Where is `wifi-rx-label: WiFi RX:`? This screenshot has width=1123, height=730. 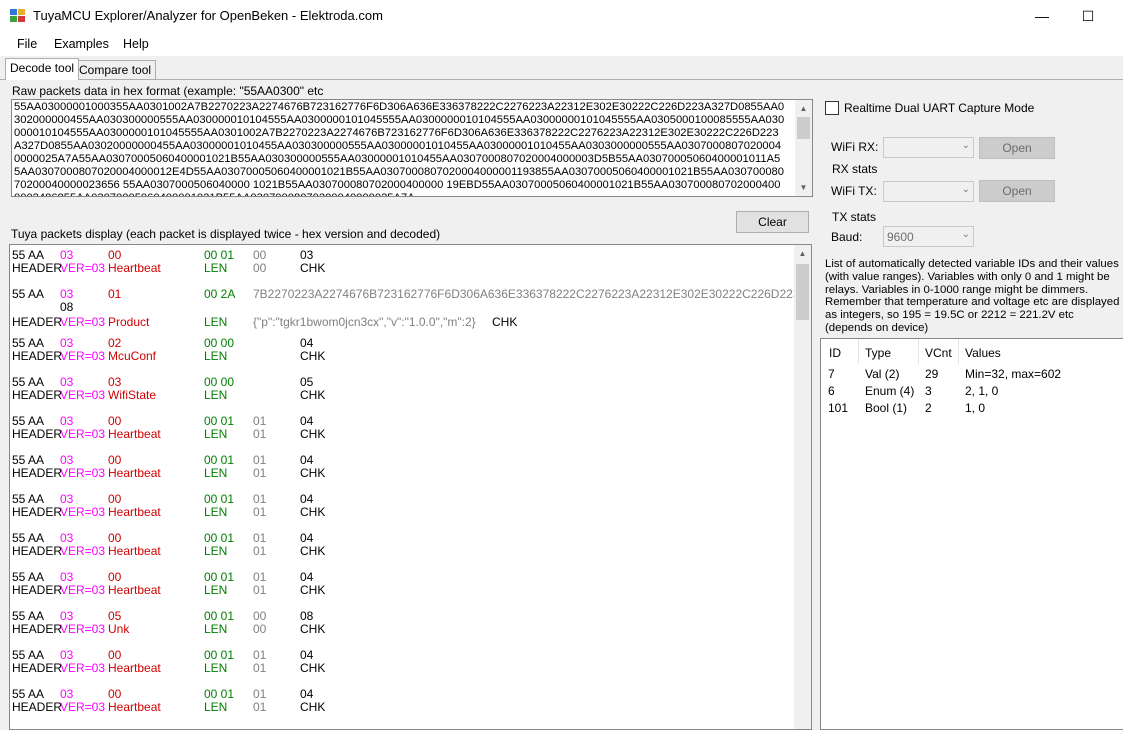
wifi-rx-label: WiFi RX: is located at coordinates (855, 147).